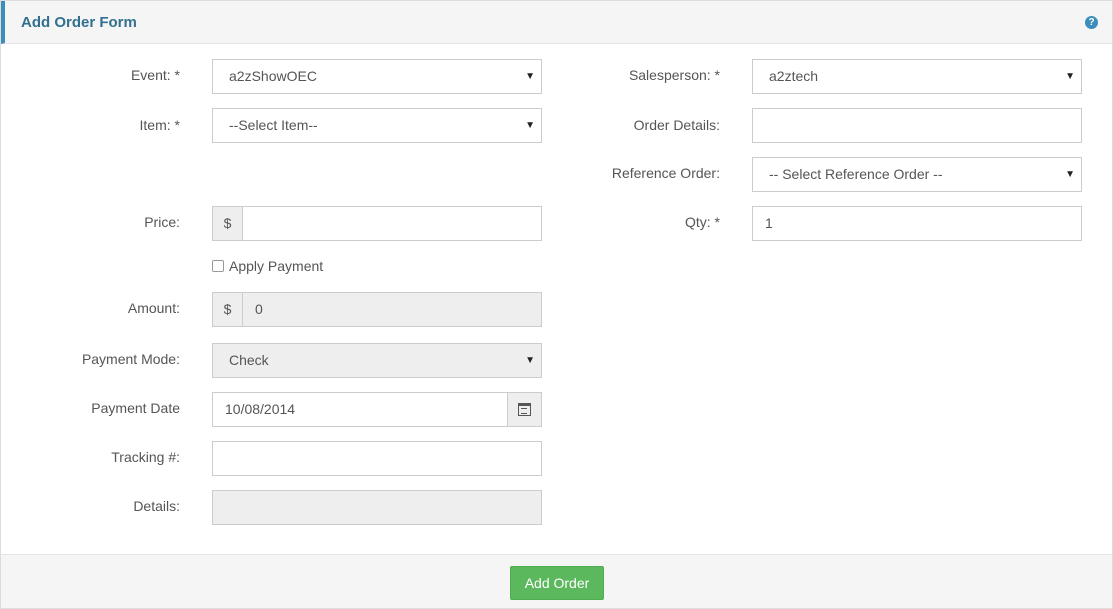 This screenshot has height=609, width=1113. I want to click on item-label: Item: *, so click(159, 125).